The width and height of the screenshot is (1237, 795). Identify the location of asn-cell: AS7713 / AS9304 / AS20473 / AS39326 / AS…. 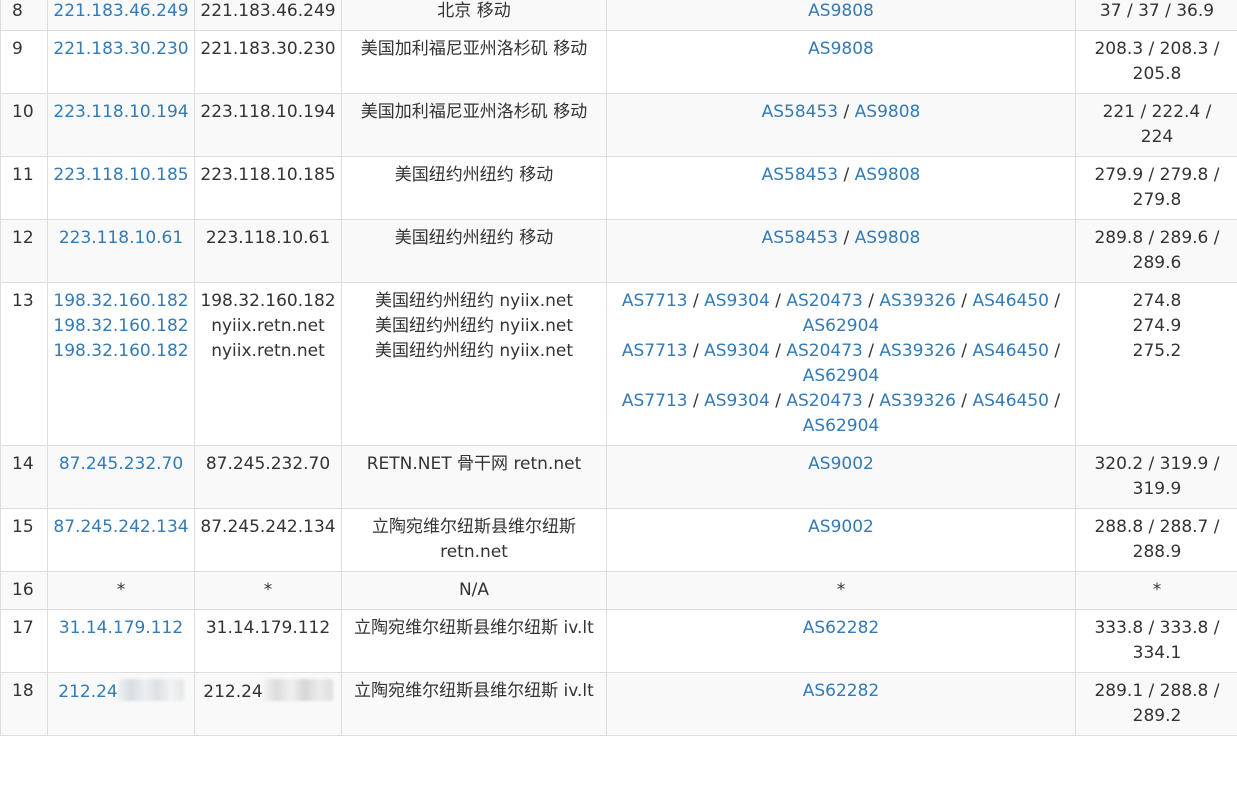
(841, 364).